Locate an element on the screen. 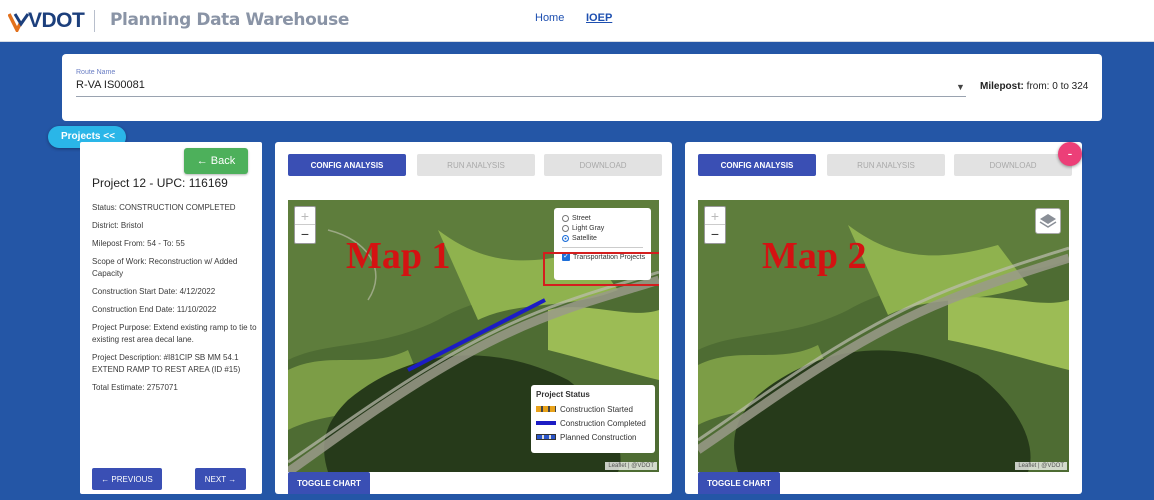 This screenshot has width=1154, height=500. legend-started-label: Construction Started is located at coordinates (596, 409).